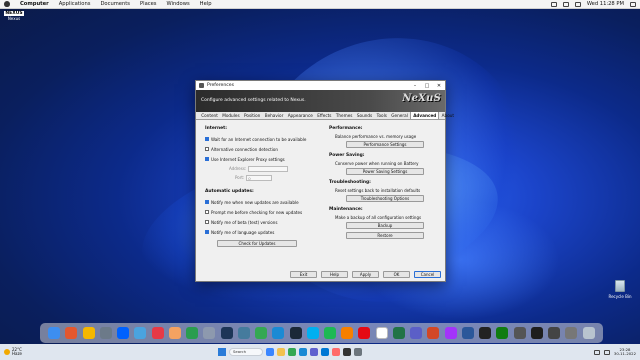 The height and width of the screenshot is (360, 640). I want to click on menu-places: Places, so click(148, 4).